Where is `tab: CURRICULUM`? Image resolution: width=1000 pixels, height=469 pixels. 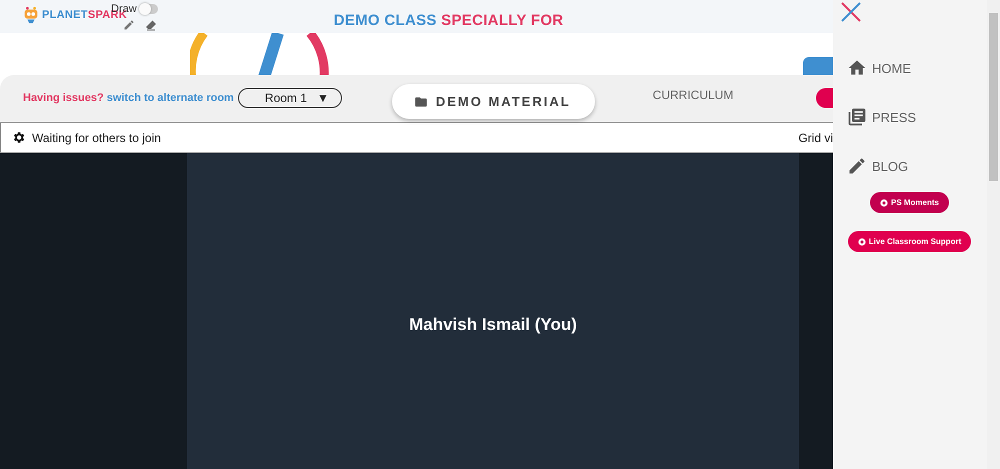 tab: CURRICULUM is located at coordinates (693, 95).